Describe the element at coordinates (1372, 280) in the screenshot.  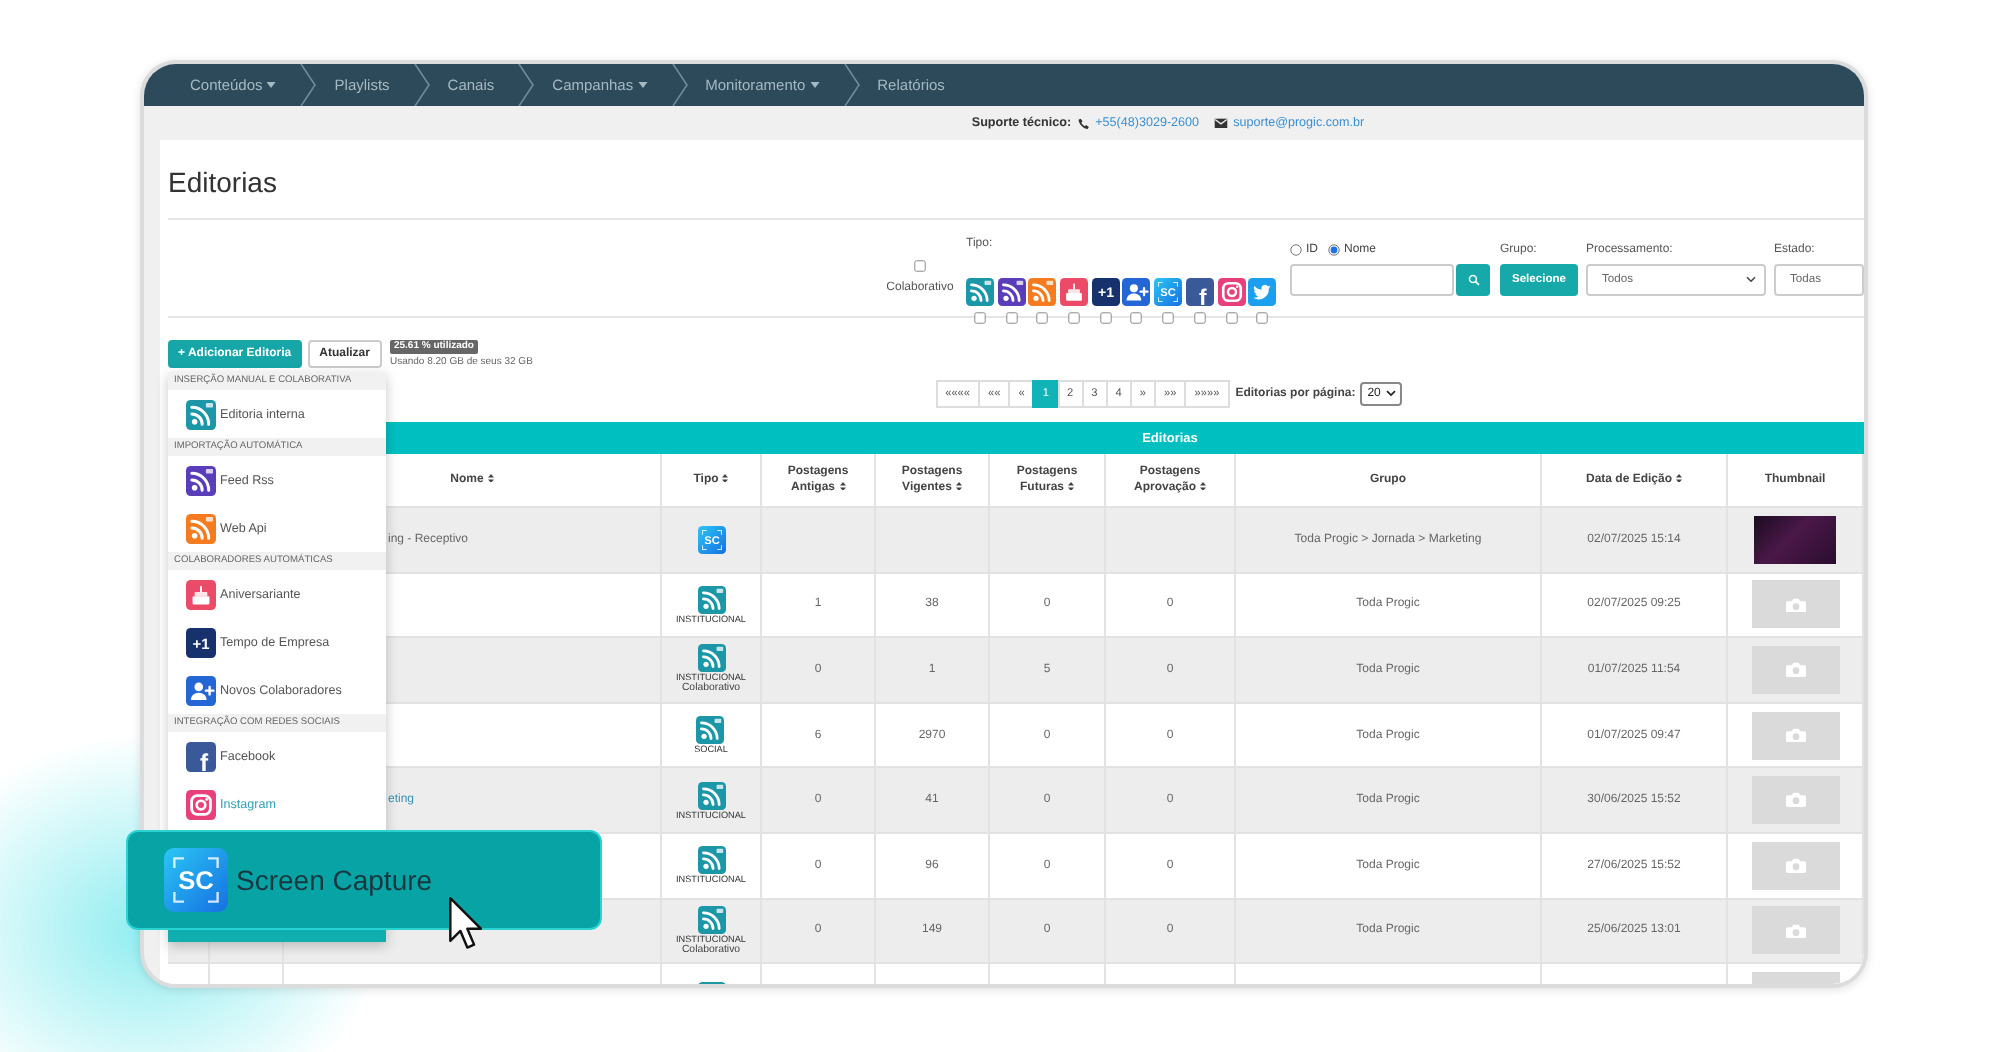
I see `search-field` at that location.